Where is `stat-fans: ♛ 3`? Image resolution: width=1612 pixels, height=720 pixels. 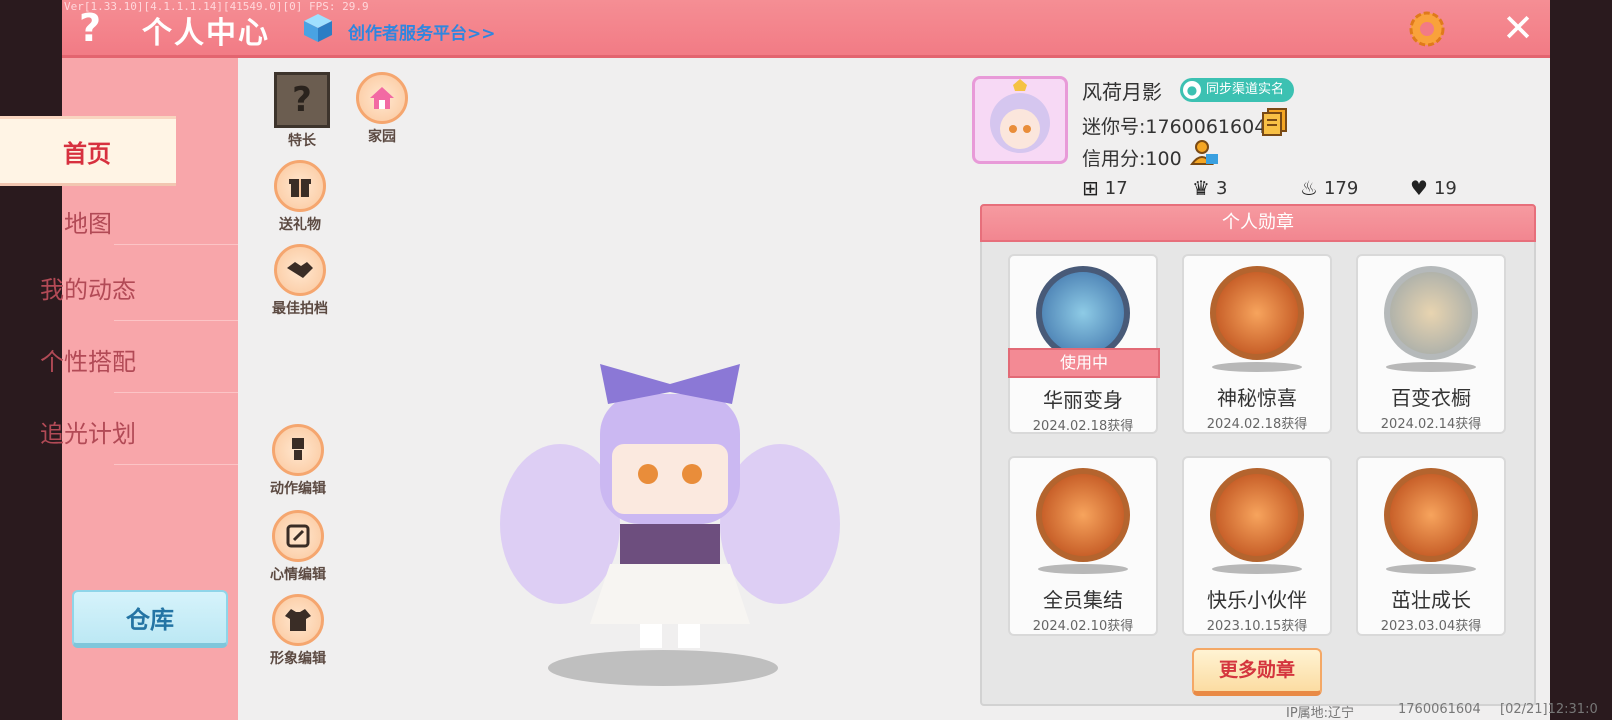
stat-fans: ♛ 3 is located at coordinates (1209, 188).